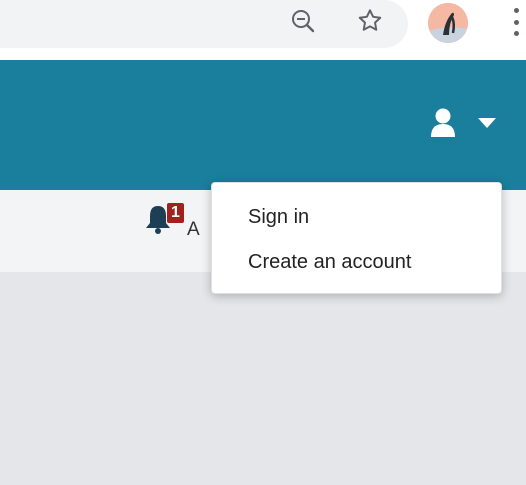  What do you see at coordinates (463, 123) in the screenshot?
I see `user-menu-toggle` at bounding box center [463, 123].